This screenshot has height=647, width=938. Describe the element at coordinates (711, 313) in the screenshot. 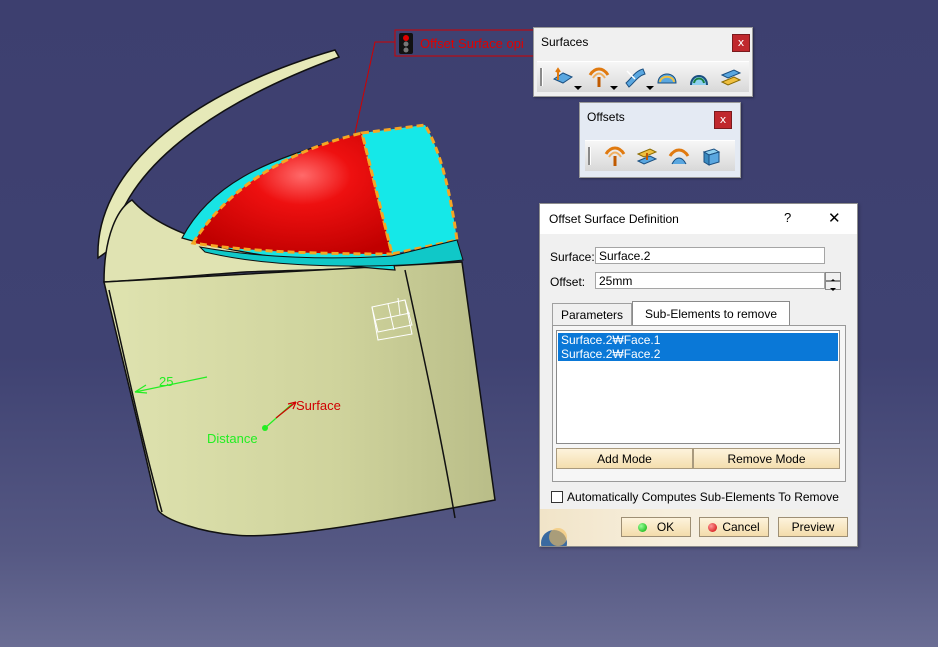

I see `tab-sub-elements: Sub-Elements to remove` at that location.